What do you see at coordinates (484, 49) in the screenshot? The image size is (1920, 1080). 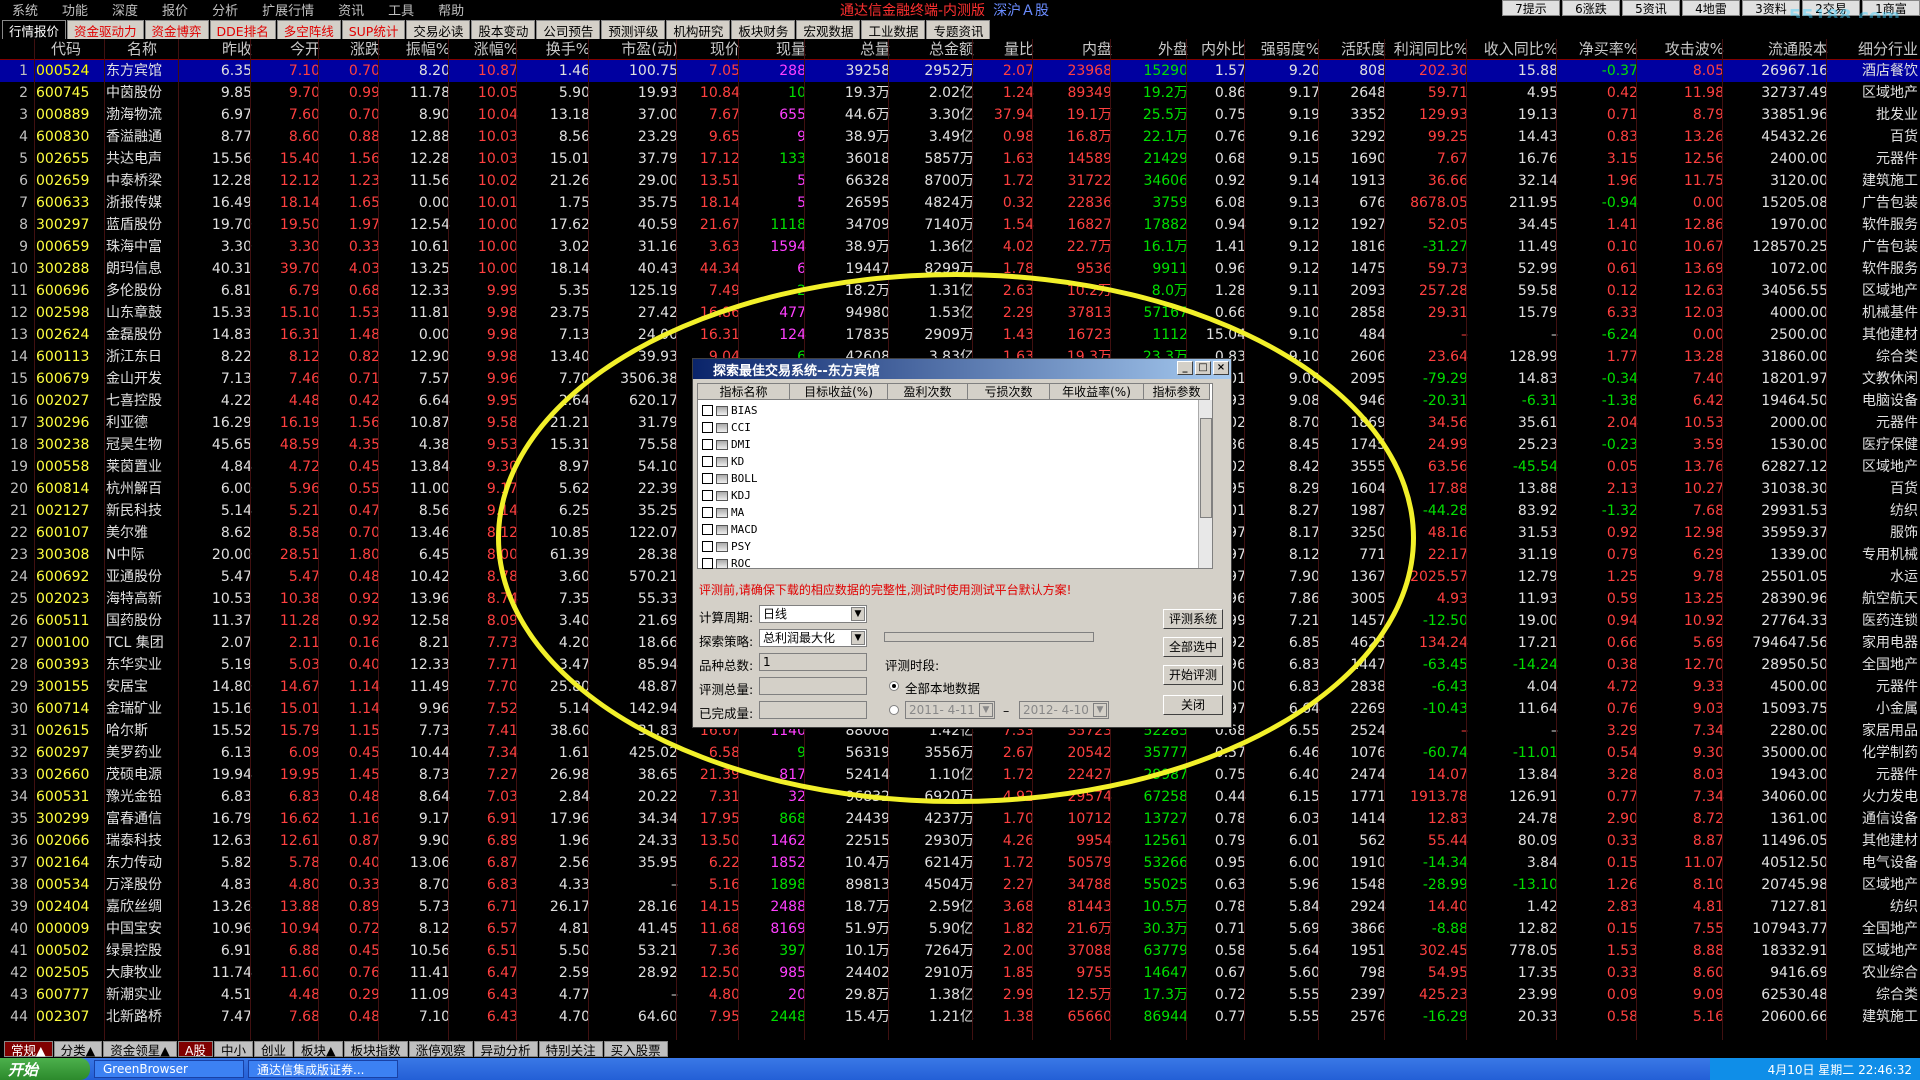 I see `column-header: 涨幅%` at bounding box center [484, 49].